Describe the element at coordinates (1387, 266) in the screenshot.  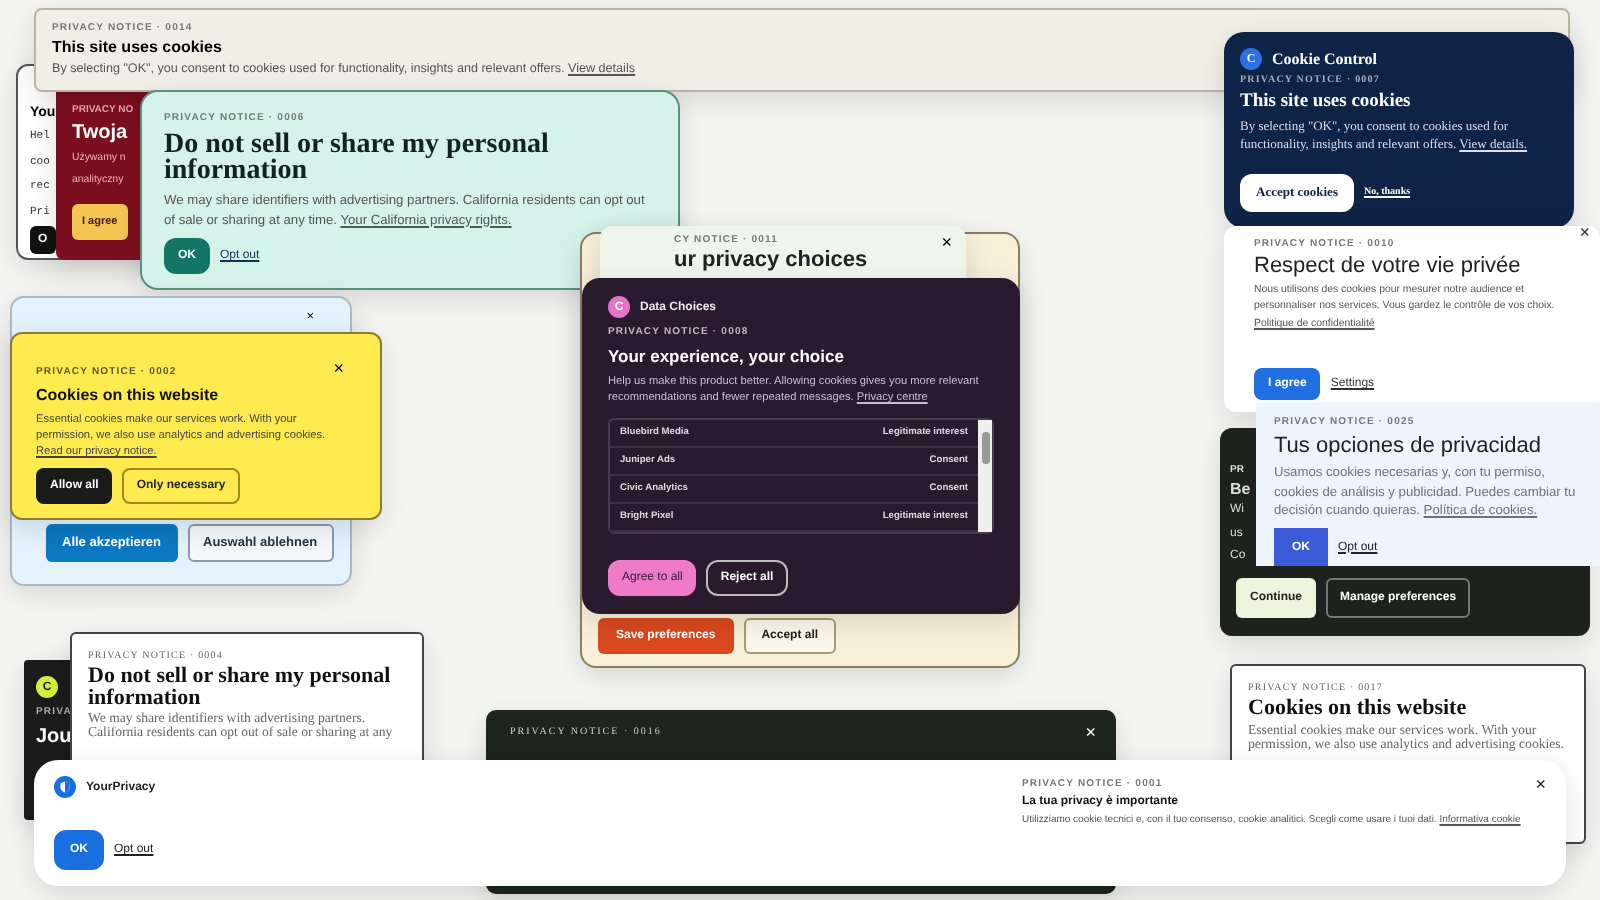
I see `notice-title: Respect de votre vie privée` at that location.